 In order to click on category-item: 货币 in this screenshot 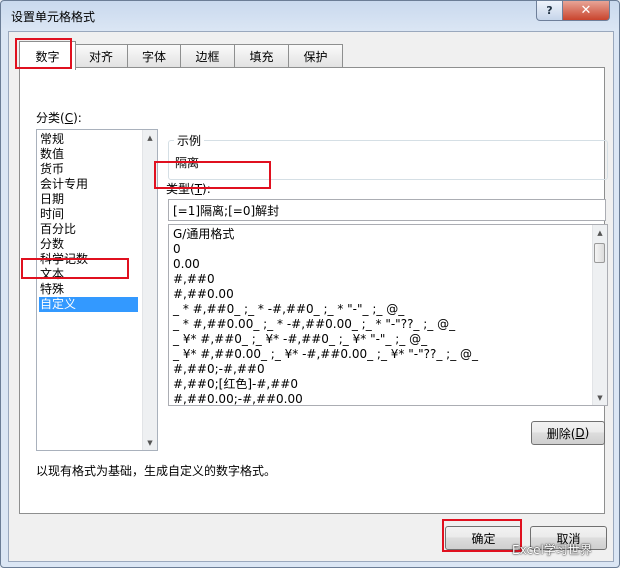, I will do `click(88, 169)`.